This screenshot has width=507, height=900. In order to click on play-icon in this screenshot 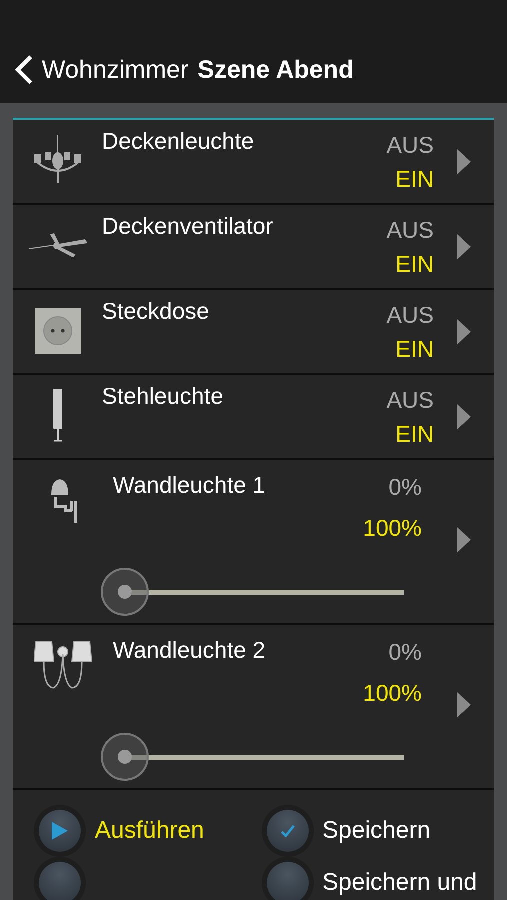, I will do `click(60, 831)`.